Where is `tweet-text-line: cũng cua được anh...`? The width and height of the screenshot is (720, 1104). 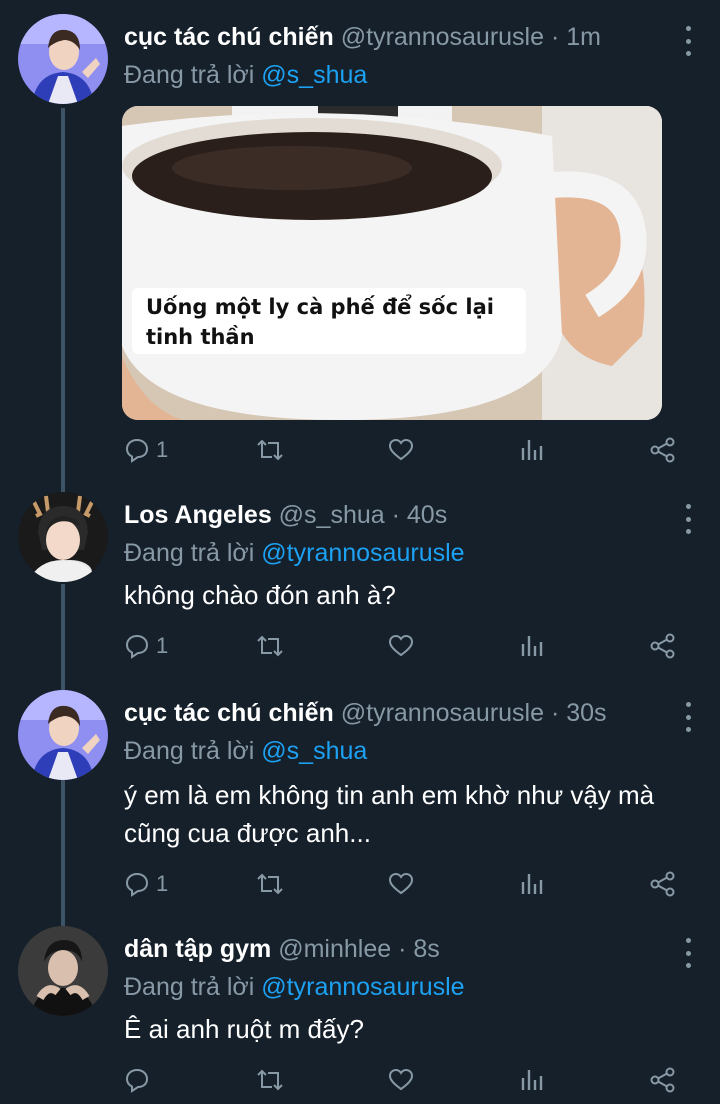
tweet-text-line: cũng cua được anh... is located at coordinates (247, 833).